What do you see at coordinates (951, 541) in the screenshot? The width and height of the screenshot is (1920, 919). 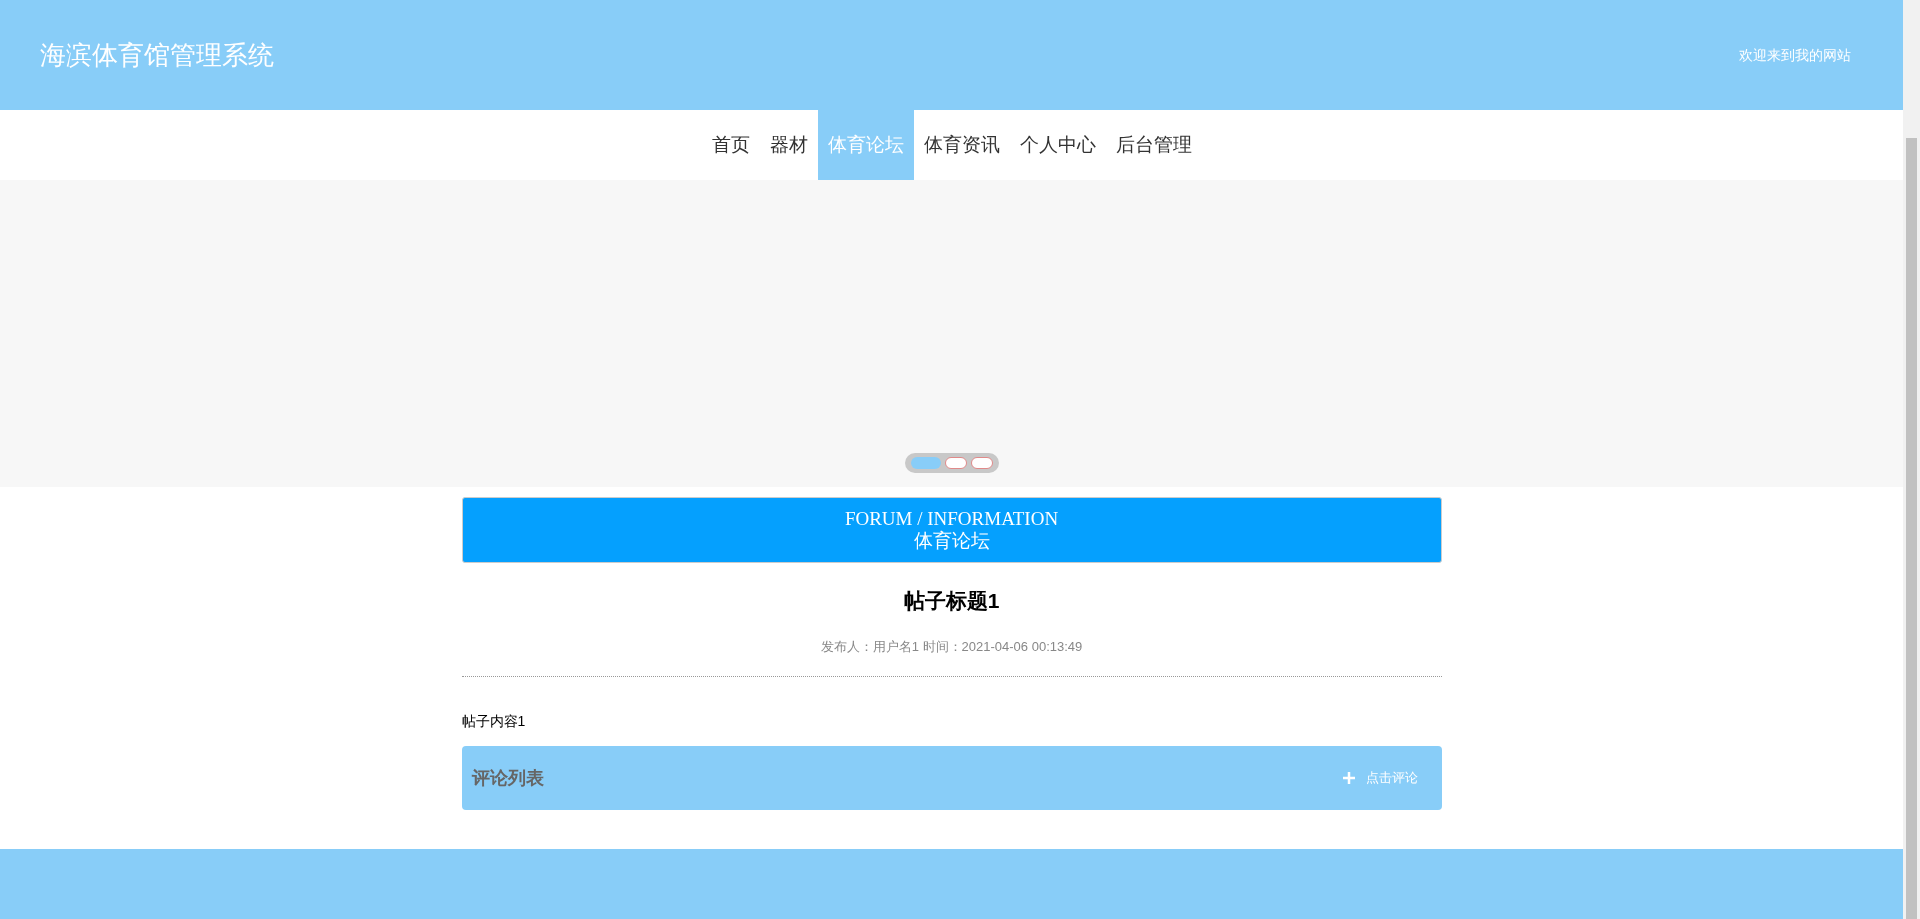 I see `banner-subtitle: 体育论坛` at bounding box center [951, 541].